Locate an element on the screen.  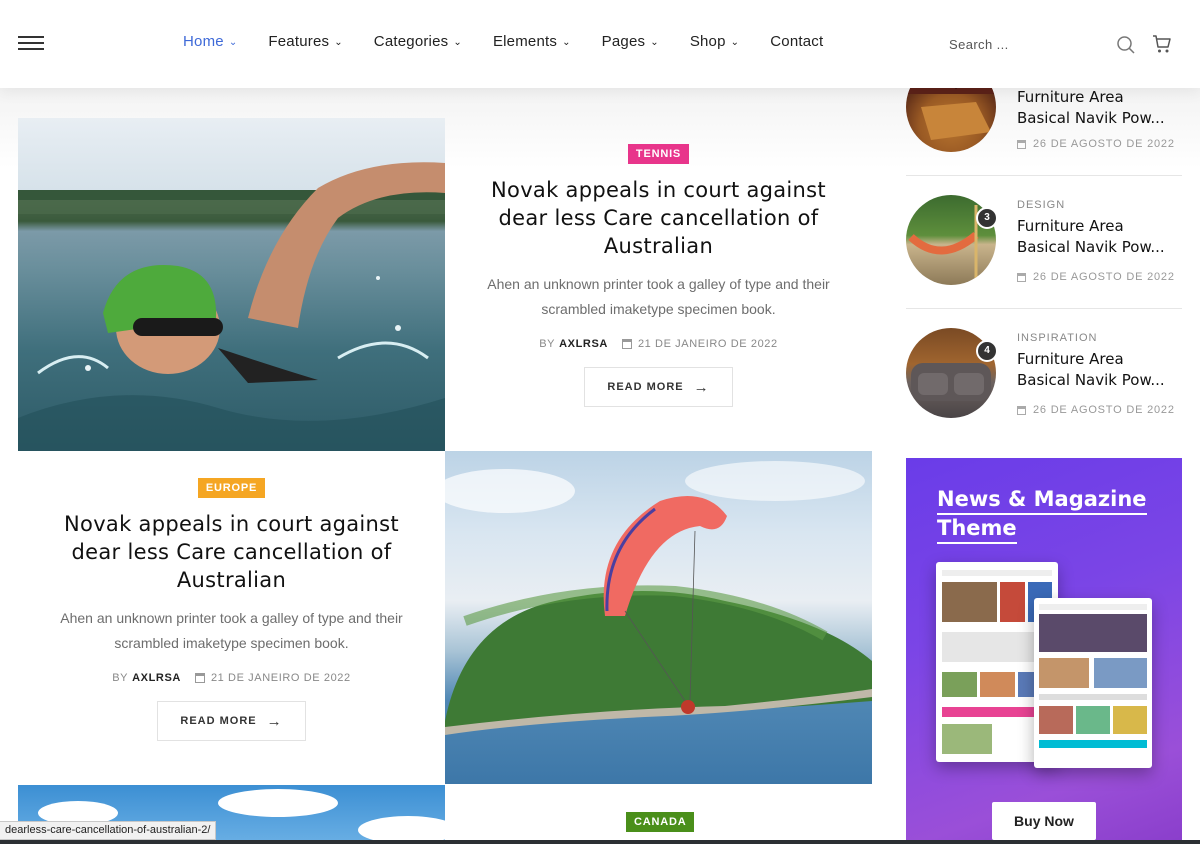
post-image-swimmer is located at coordinates (231, 284).